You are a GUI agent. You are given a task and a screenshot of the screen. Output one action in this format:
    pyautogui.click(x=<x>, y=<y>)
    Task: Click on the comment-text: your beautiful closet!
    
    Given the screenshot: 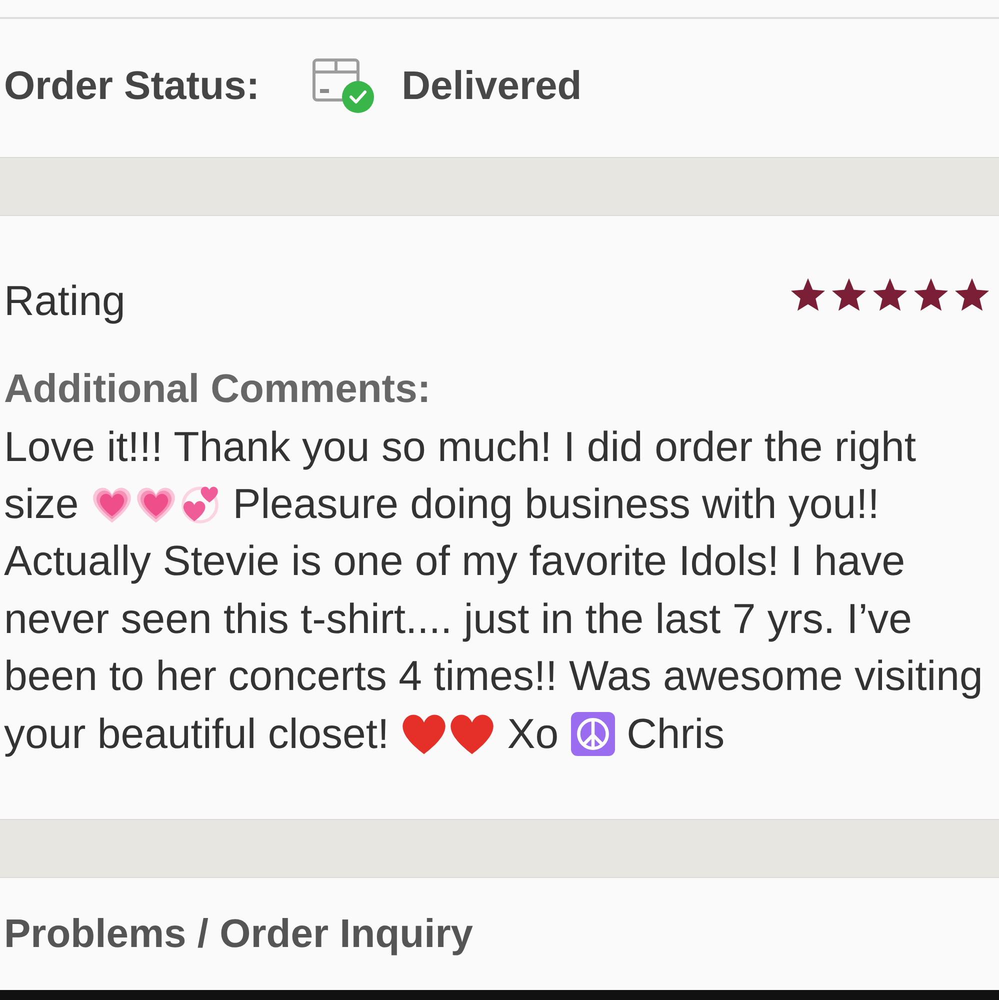 What is the action you would take?
    pyautogui.click(x=197, y=734)
    